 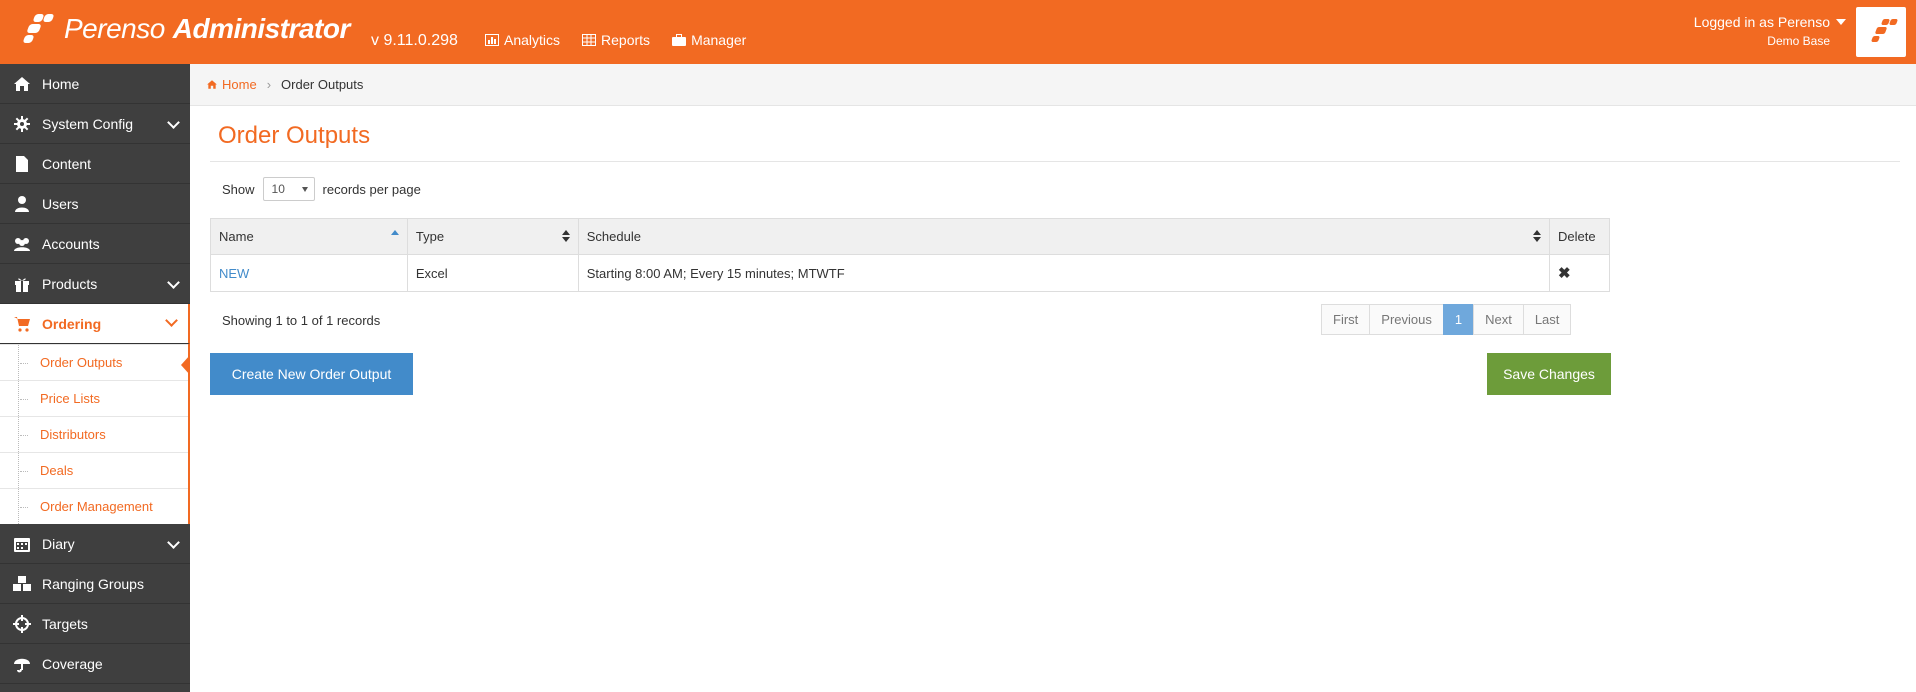 I want to click on user-icon, so click(x=22, y=204).